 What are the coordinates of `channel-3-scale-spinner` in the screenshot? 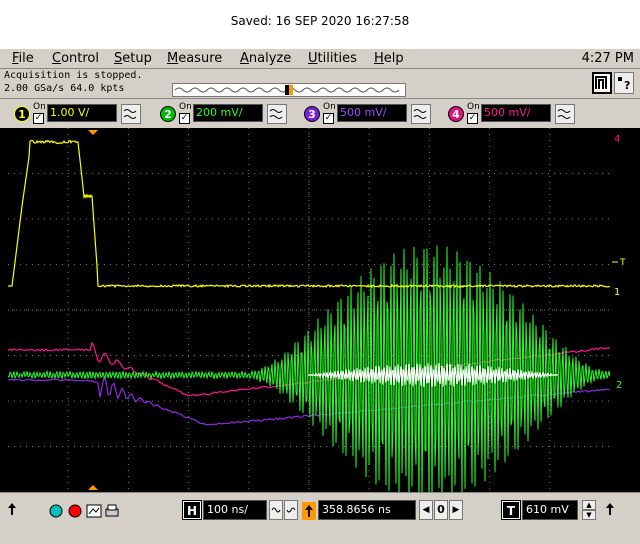 It's located at (421, 114).